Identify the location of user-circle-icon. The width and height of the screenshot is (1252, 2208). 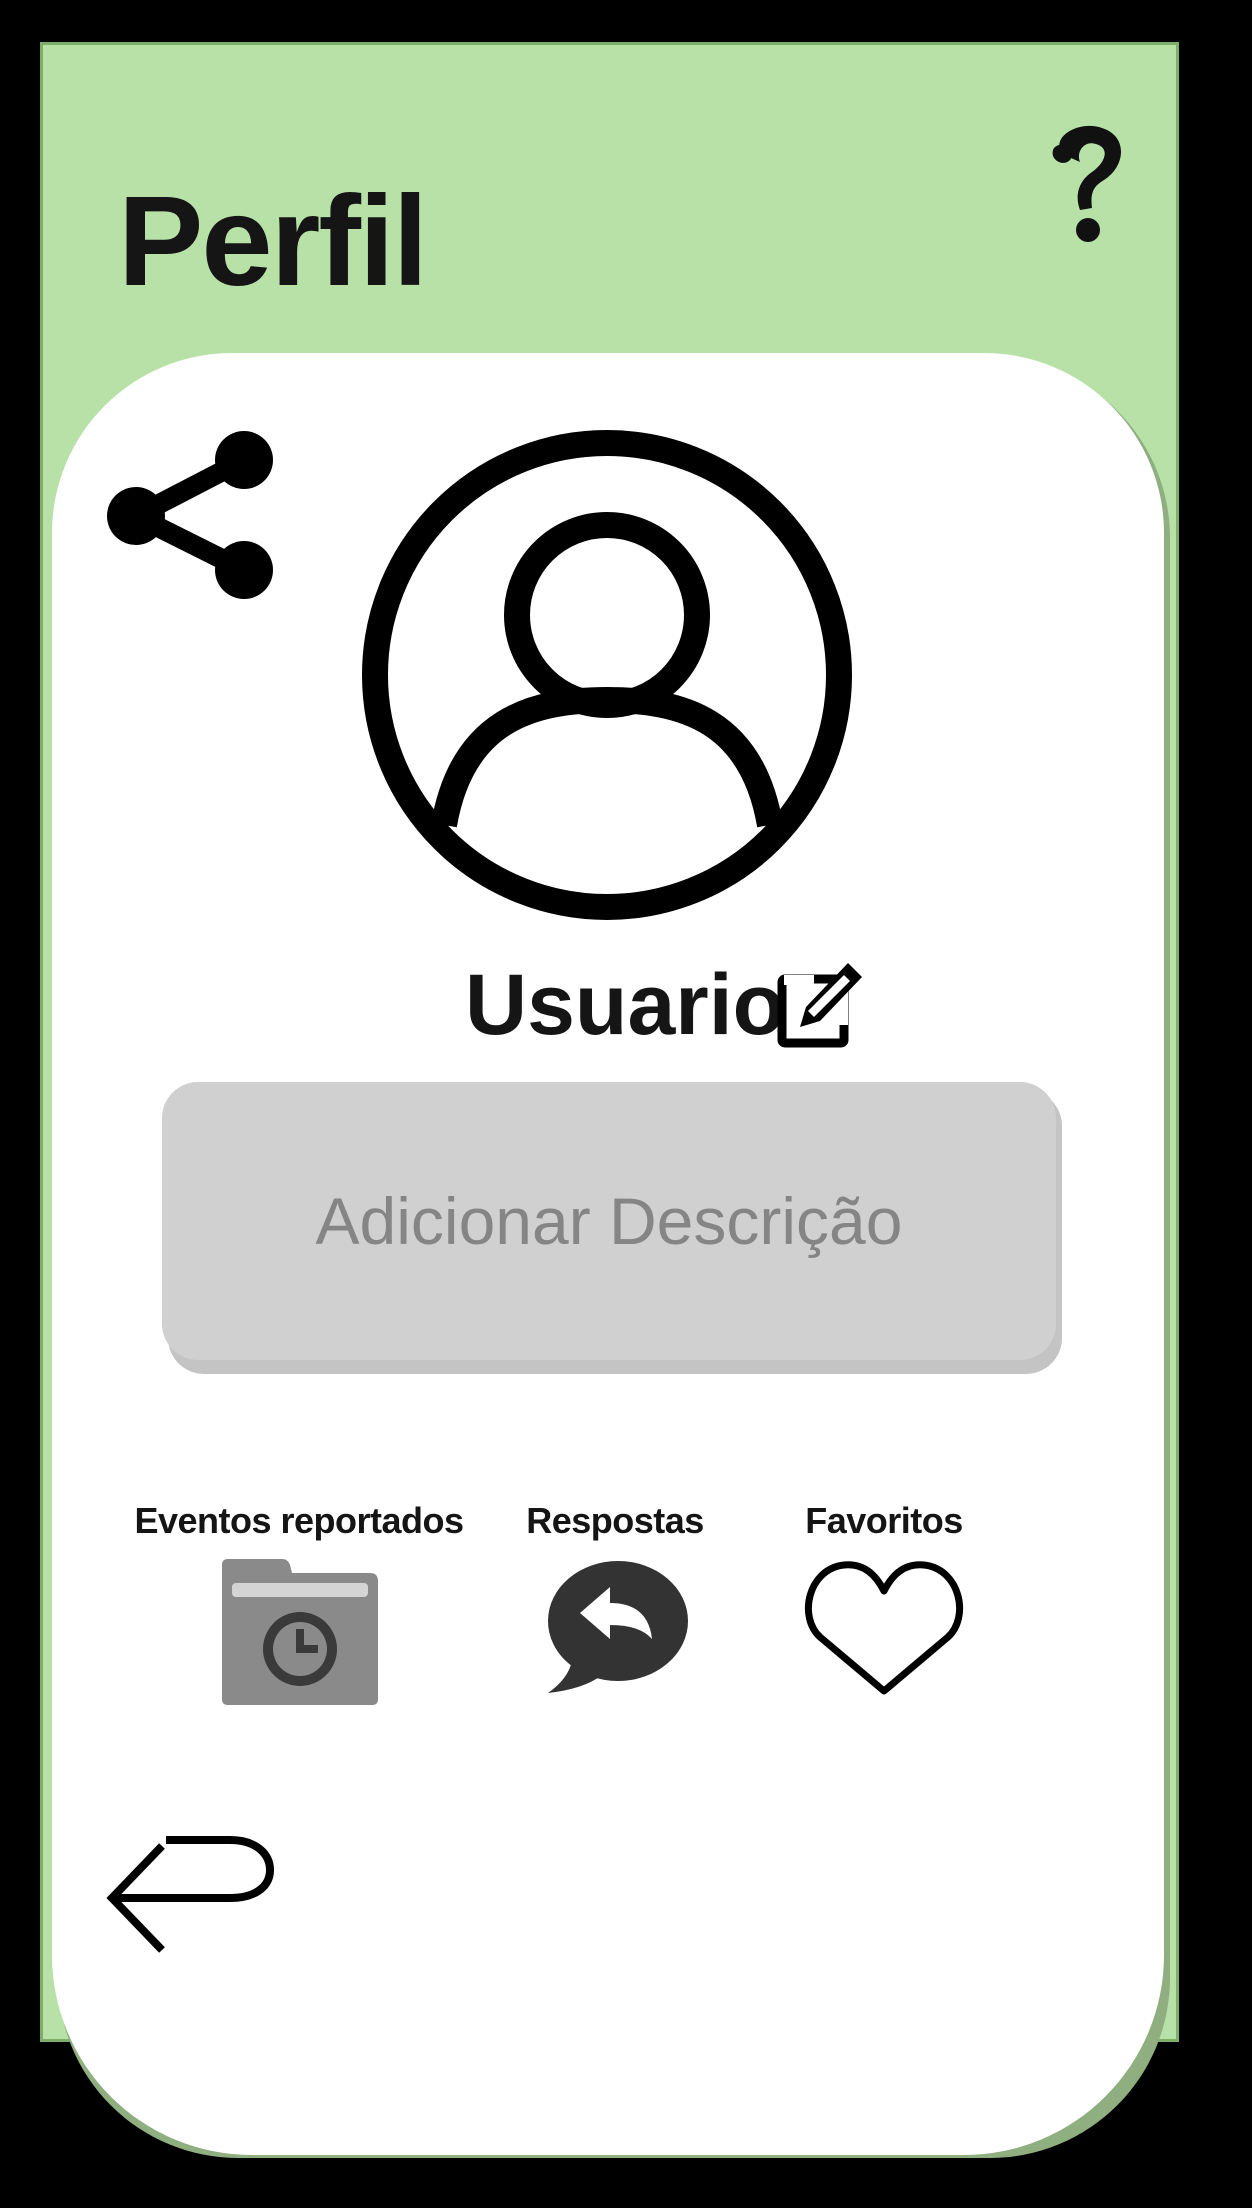
(607, 675).